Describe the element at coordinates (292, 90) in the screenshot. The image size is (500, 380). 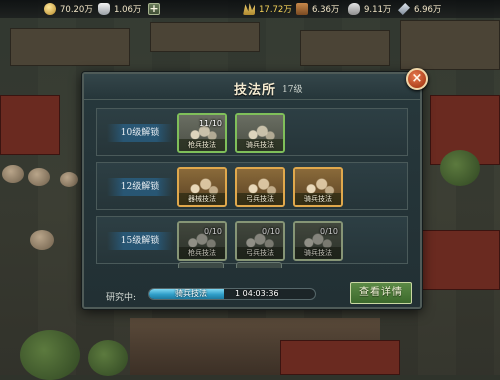
I see `panel-level: 17级` at that location.